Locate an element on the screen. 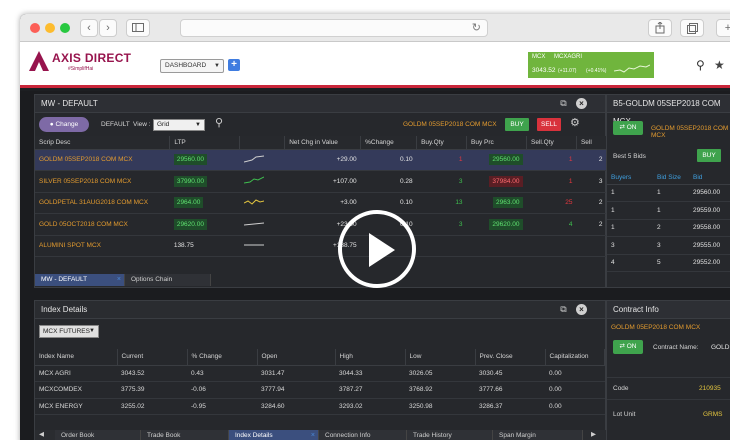  column-header is located at coordinates (262, 143).